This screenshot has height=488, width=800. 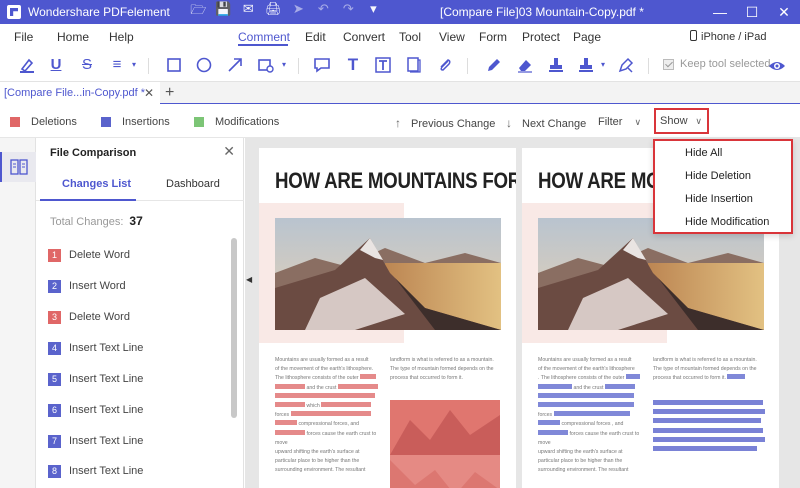 I want to click on menu-edit: Edit, so click(x=315, y=37).